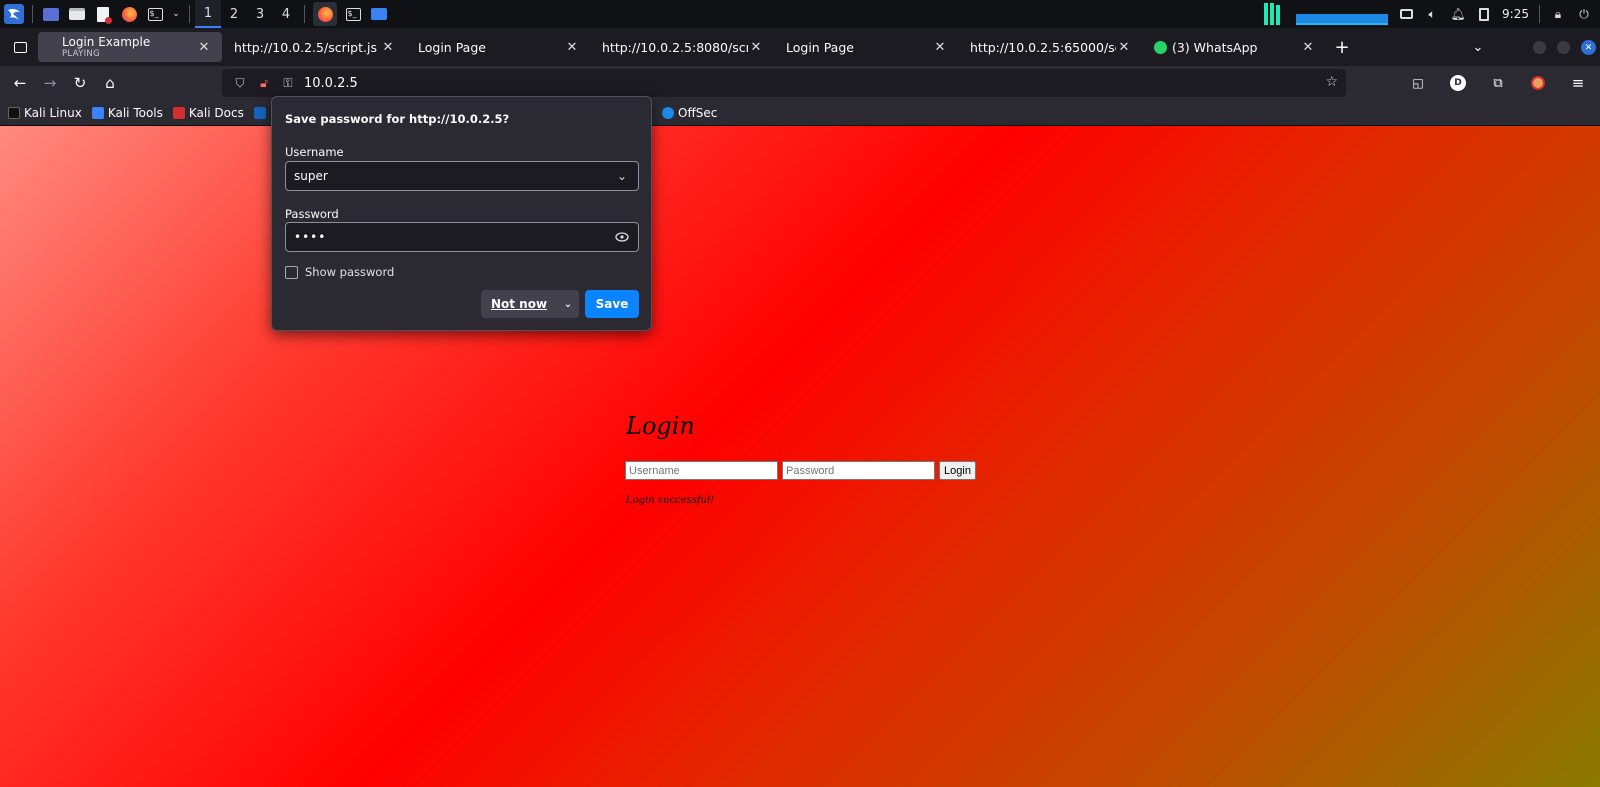 Image resolution: width=1600 pixels, height=787 pixels. I want to click on back-arrow-icon: ←, so click(20, 83).